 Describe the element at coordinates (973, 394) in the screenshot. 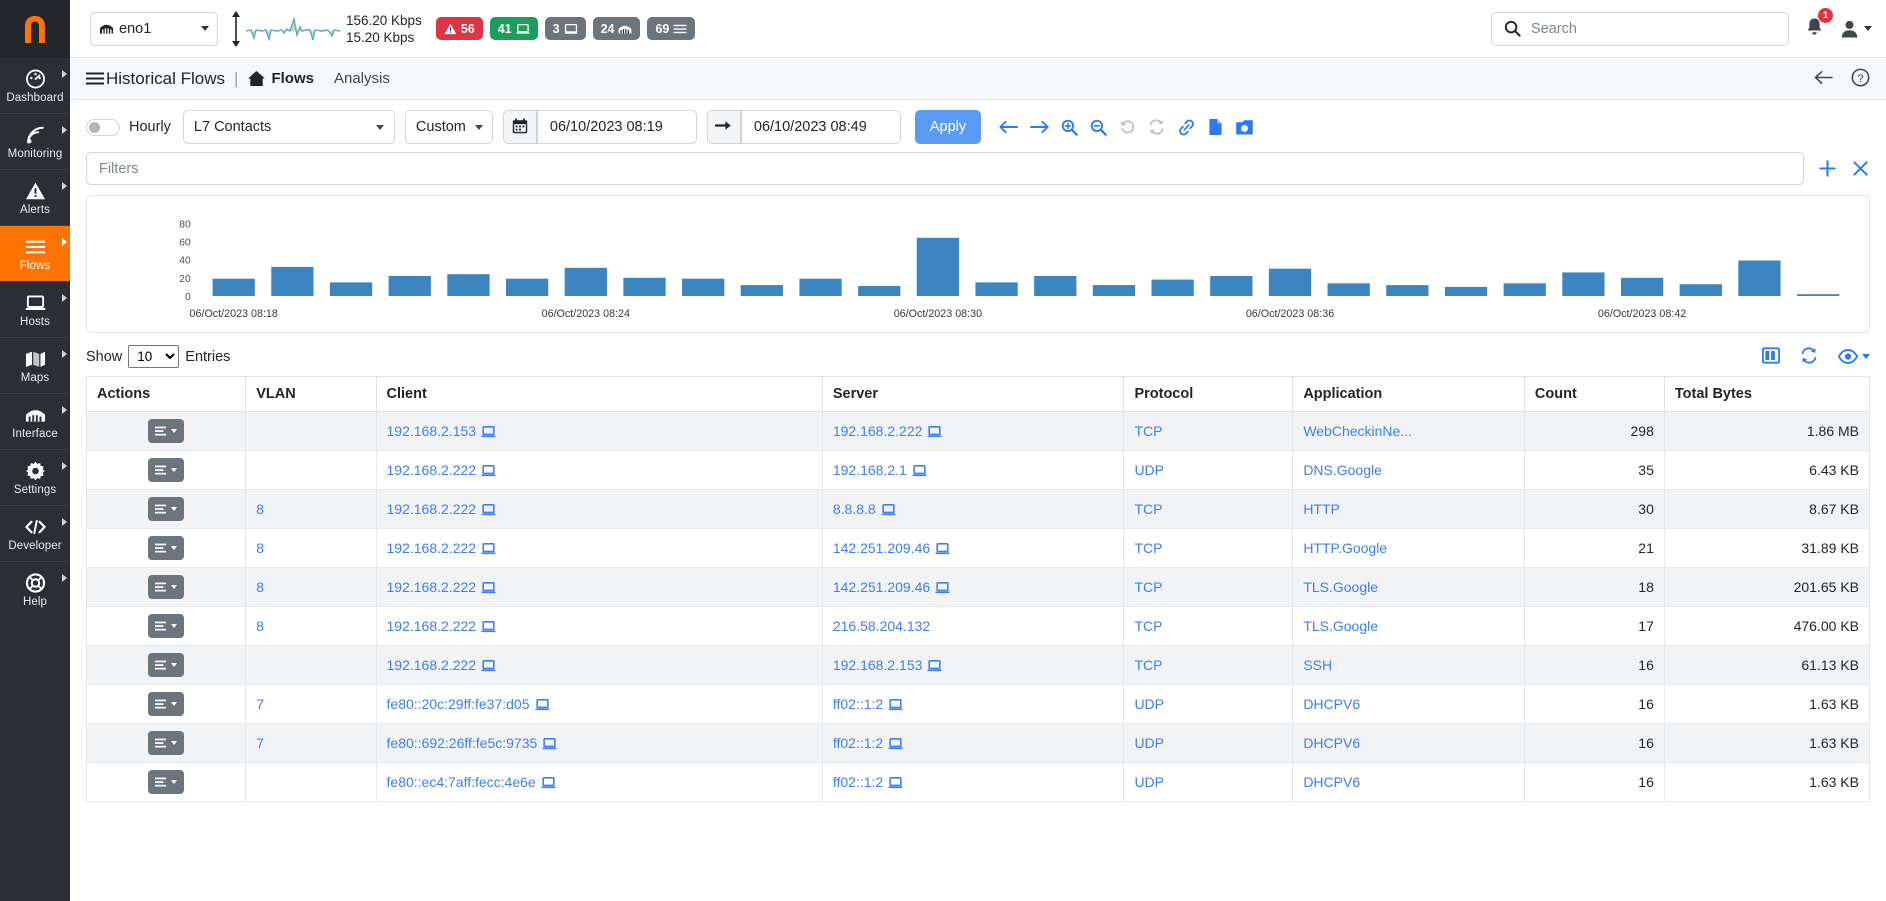

I see `table-header-server: Server` at that location.